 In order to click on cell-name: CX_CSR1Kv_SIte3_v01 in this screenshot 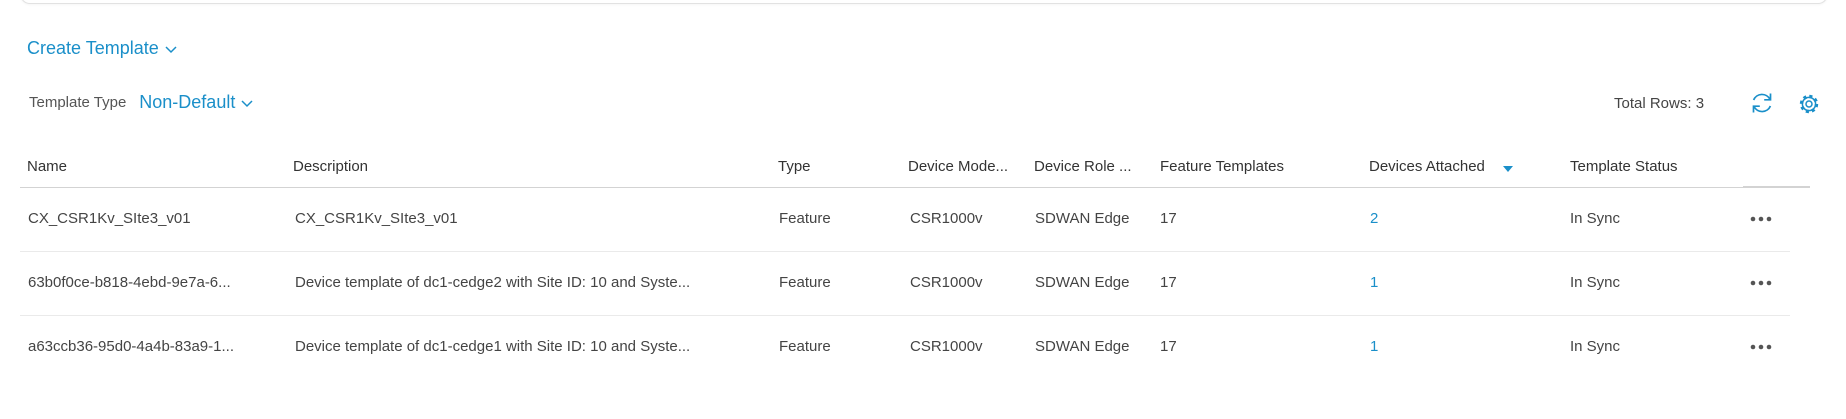, I will do `click(109, 218)`.